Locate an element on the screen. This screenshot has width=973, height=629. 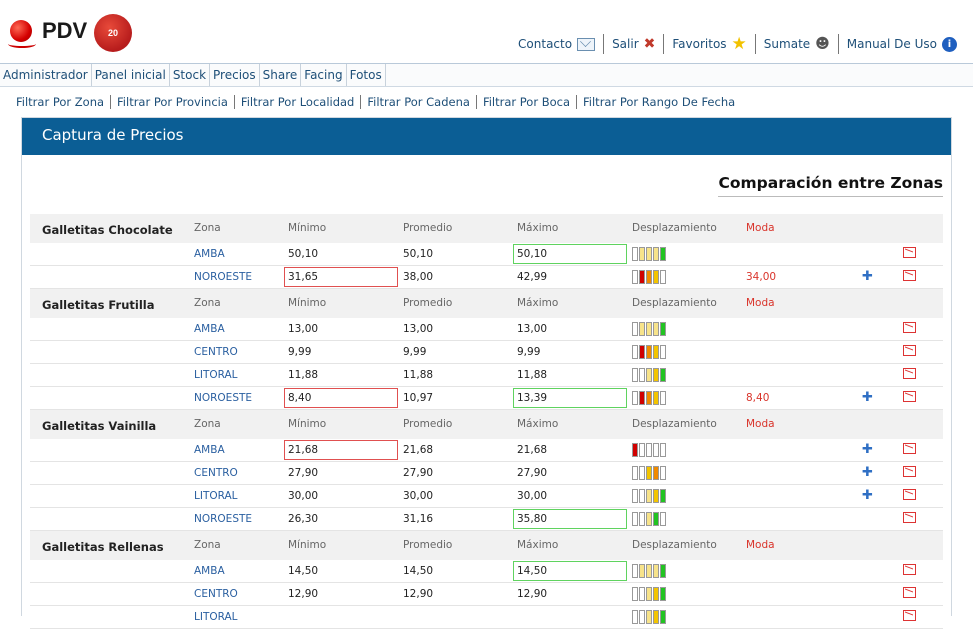
menu-item-precios: Precios is located at coordinates (235, 75).